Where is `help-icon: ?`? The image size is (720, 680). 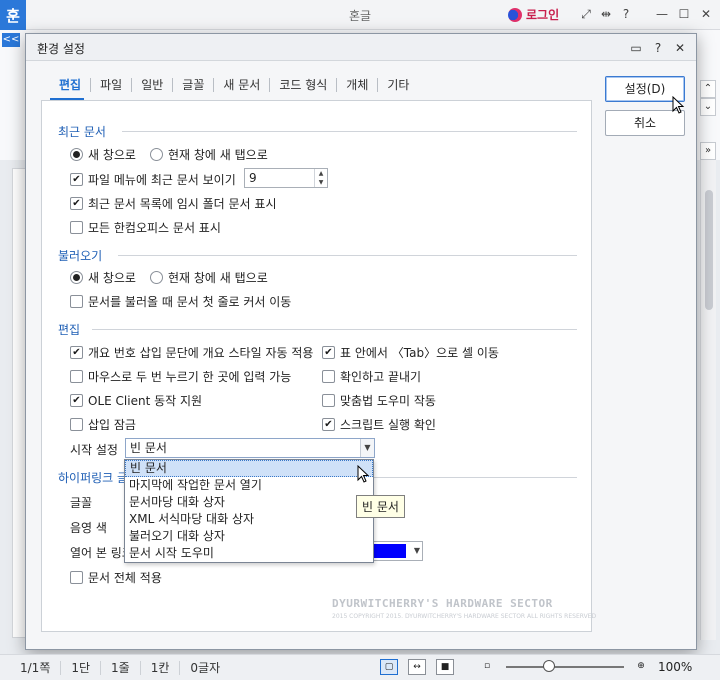 help-icon: ? is located at coordinates (626, 14).